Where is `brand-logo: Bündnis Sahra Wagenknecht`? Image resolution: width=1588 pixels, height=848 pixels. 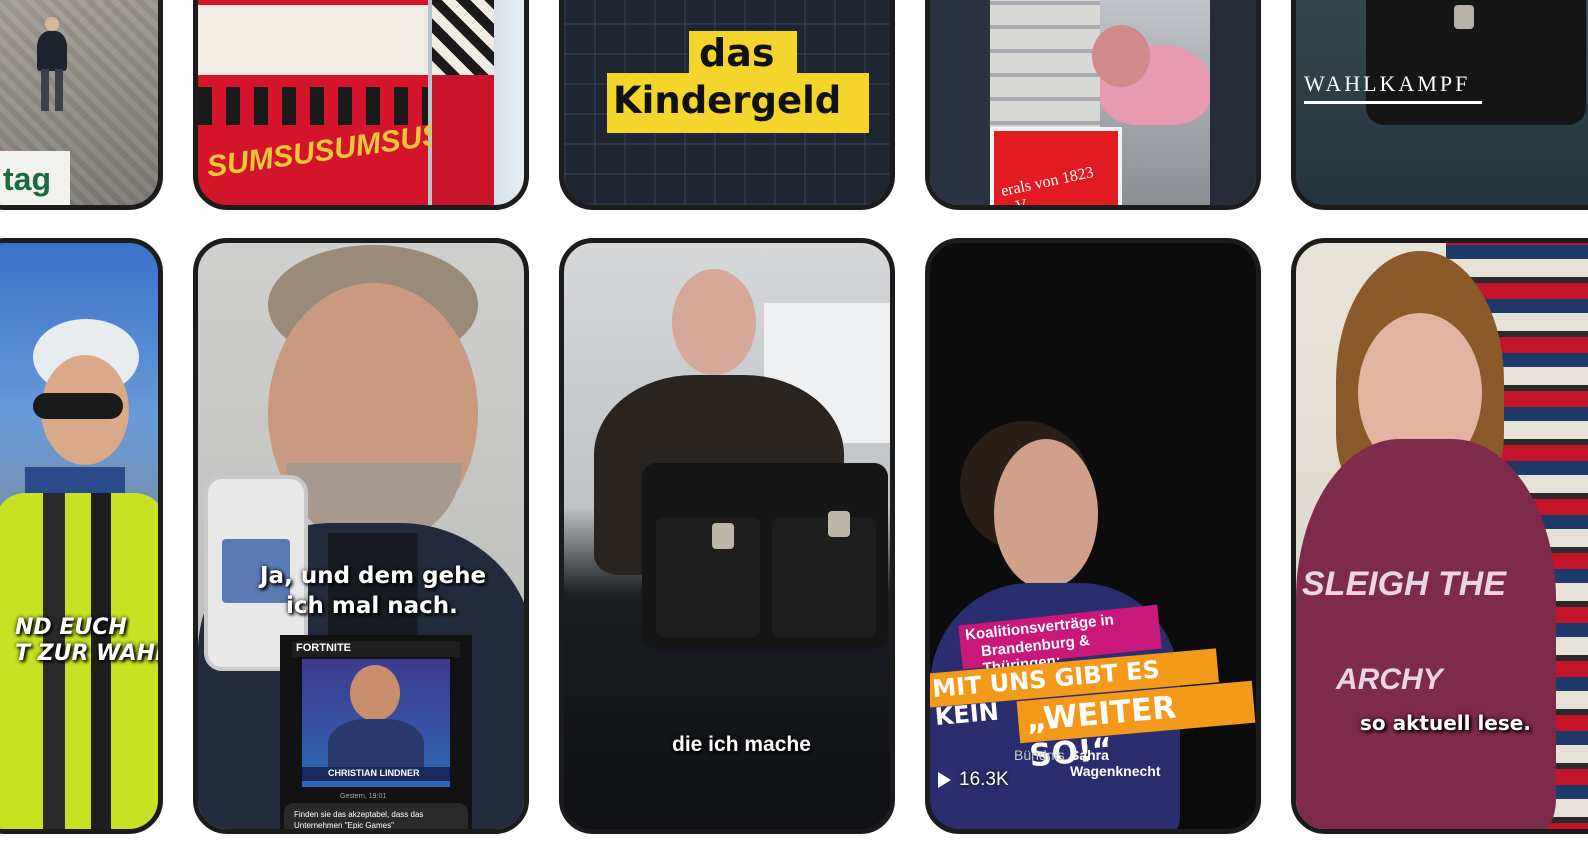 brand-logo: Bündnis Sahra Wagenknecht is located at coordinates (1087, 763).